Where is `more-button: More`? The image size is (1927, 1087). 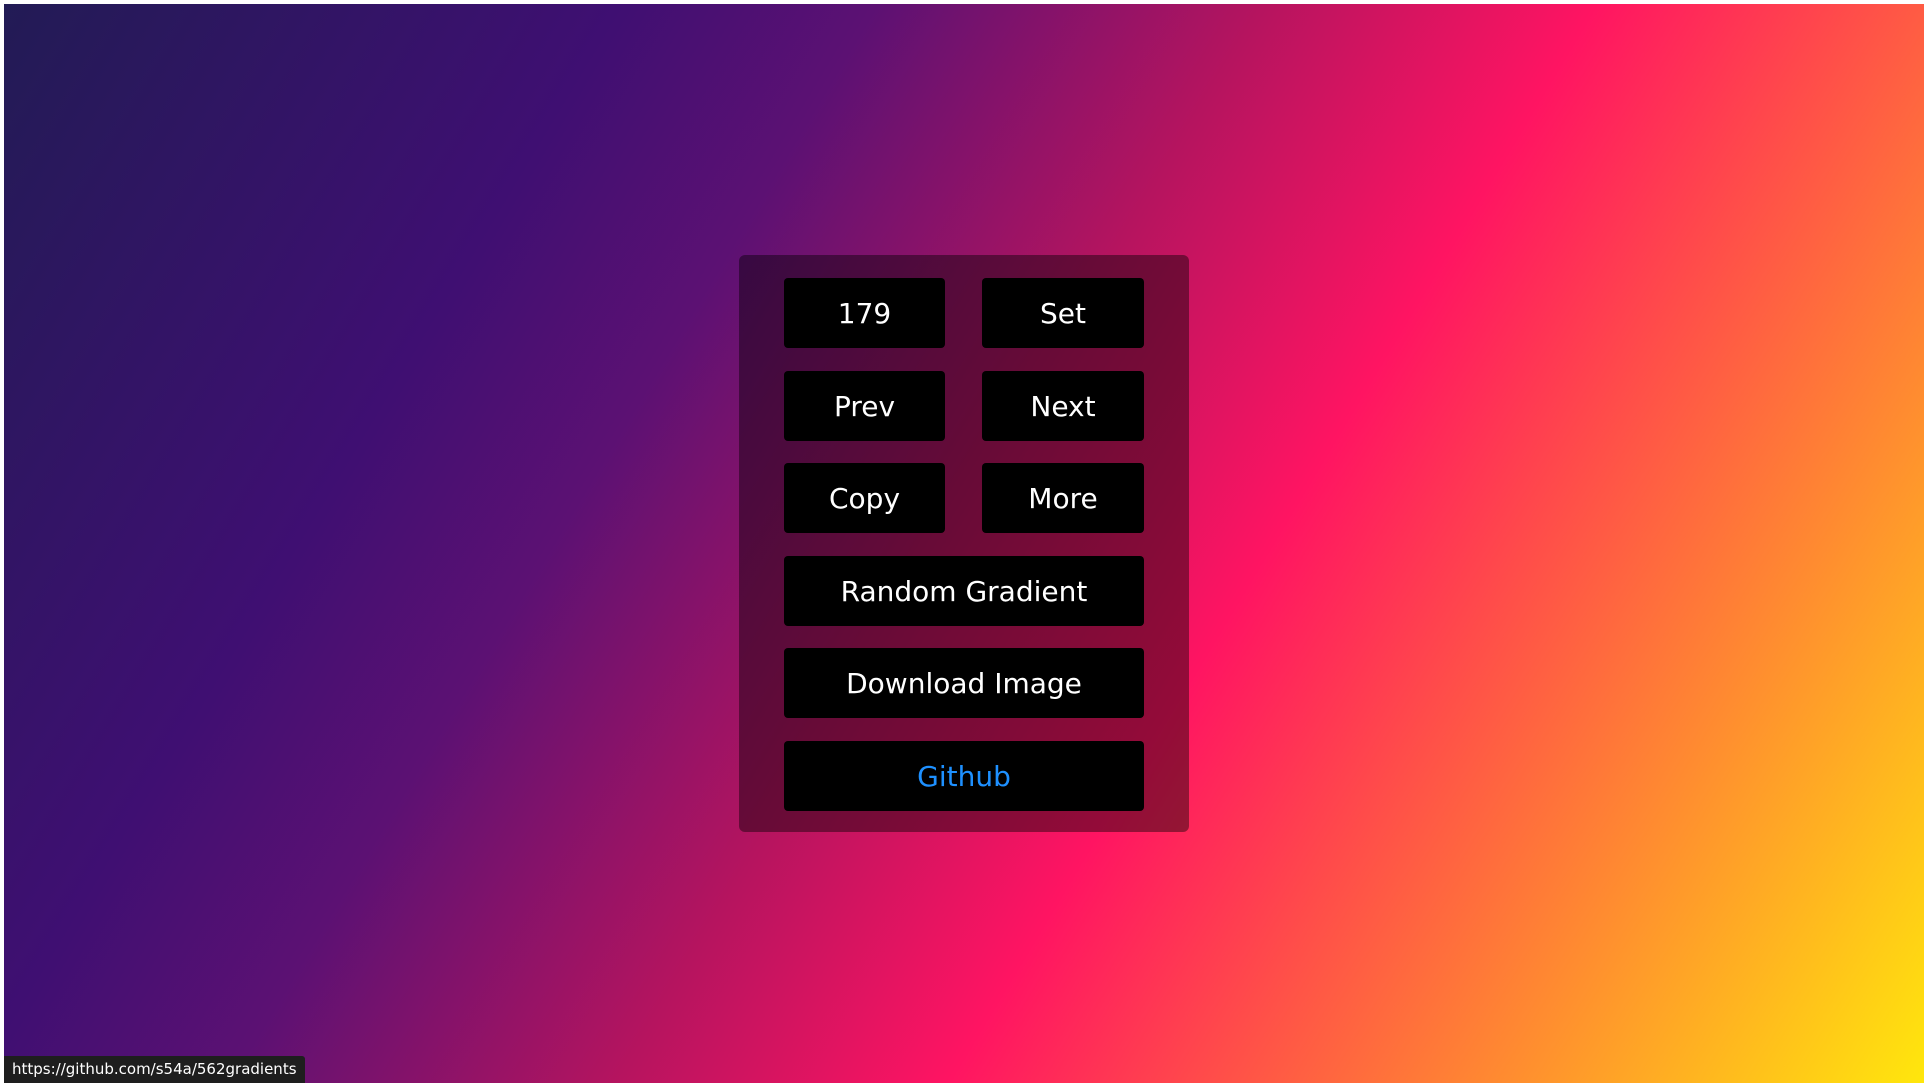 more-button: More is located at coordinates (1063, 498).